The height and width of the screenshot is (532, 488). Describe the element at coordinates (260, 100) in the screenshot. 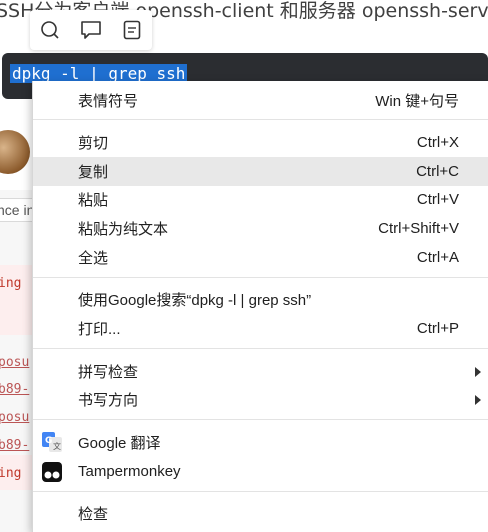

I see `menu-item-emoji: 表情符号 Win 键+句号` at that location.